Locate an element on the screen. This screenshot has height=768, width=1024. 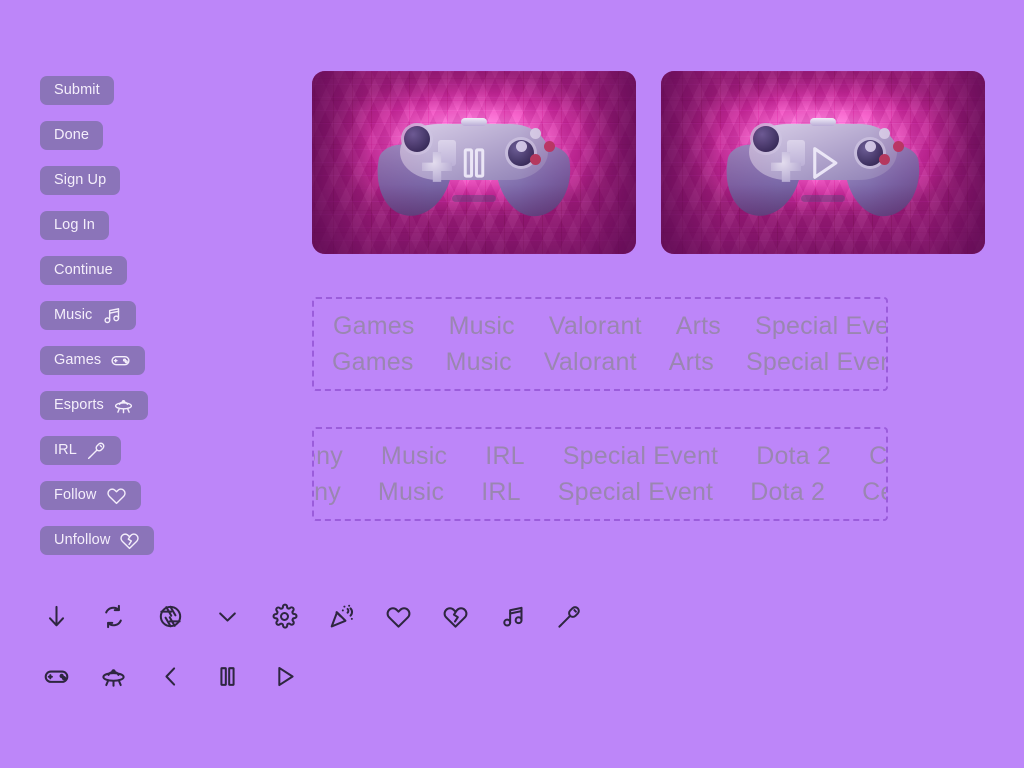
sidebar-button-label: Done is located at coordinates (72, 135).